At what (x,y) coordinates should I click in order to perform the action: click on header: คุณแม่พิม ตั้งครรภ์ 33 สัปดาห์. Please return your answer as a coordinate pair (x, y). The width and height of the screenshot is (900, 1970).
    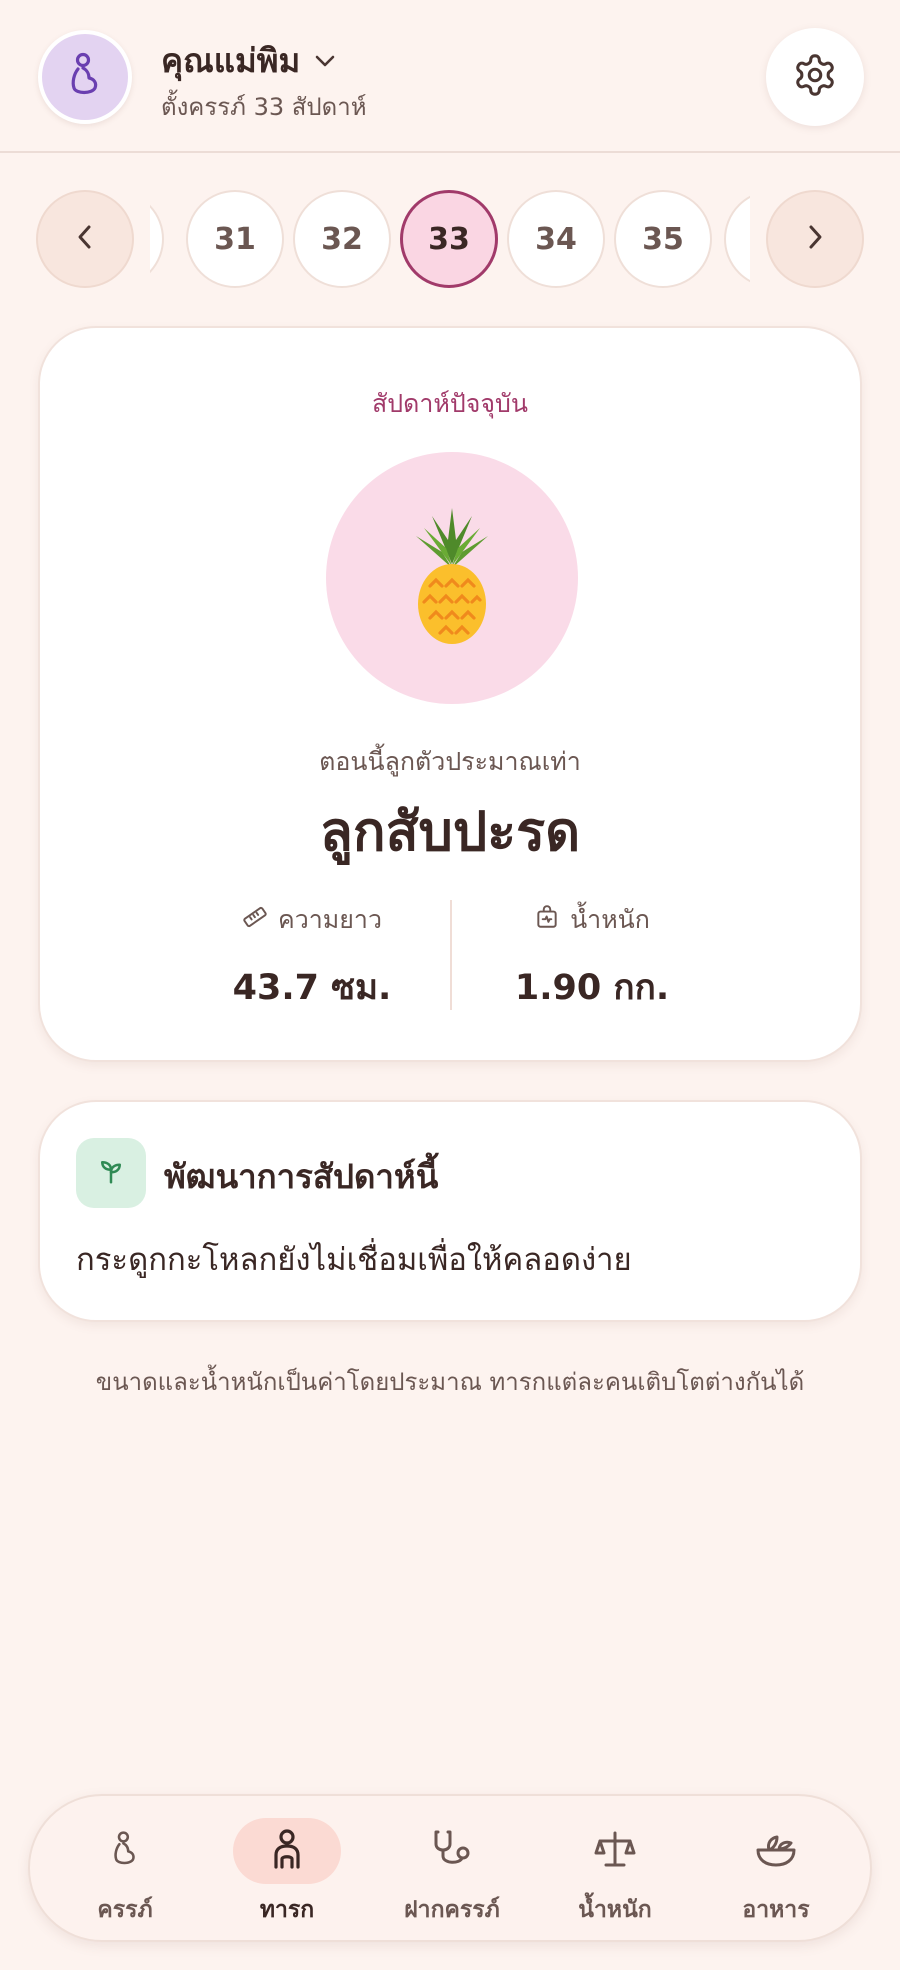
    Looking at the image, I should click on (450, 76).